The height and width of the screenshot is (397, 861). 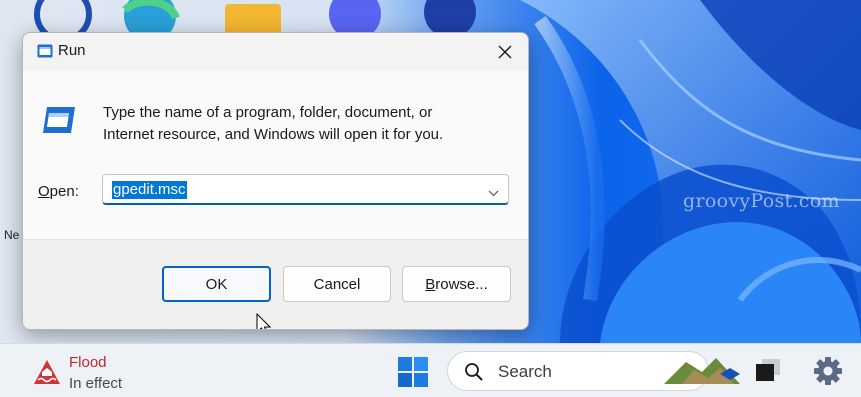 What do you see at coordinates (305, 189) in the screenshot?
I see `open-combobox: gpedit.msc` at bounding box center [305, 189].